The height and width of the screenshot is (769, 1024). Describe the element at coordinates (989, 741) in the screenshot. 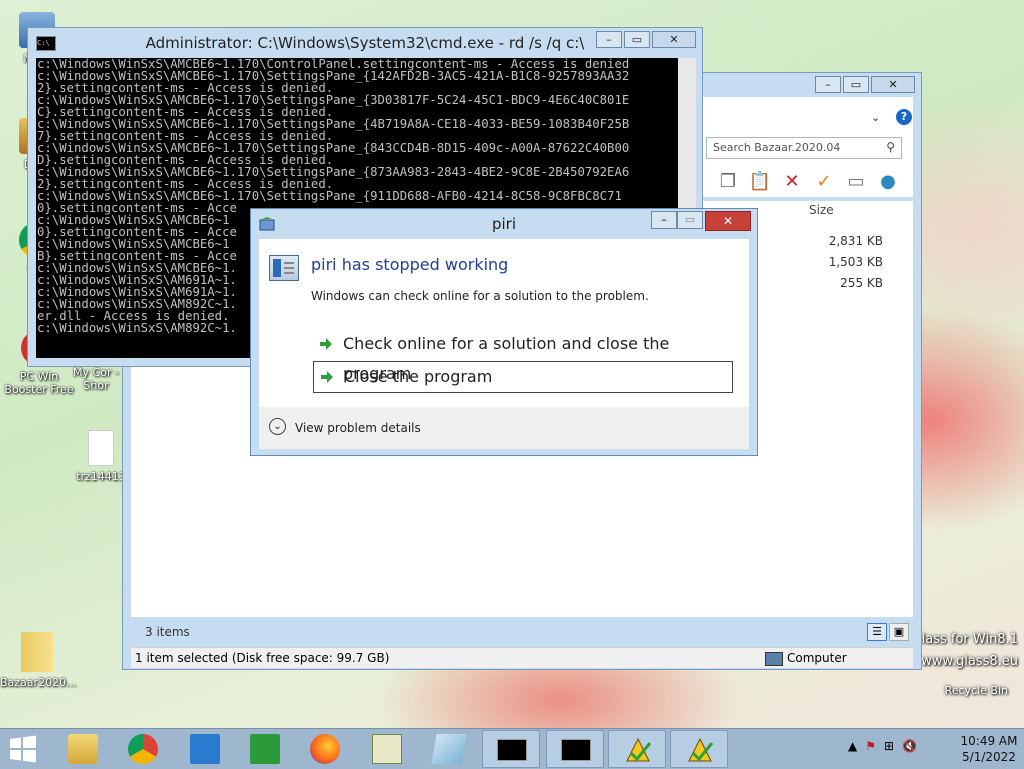

I see `clock-time: 10:49 AM` at that location.